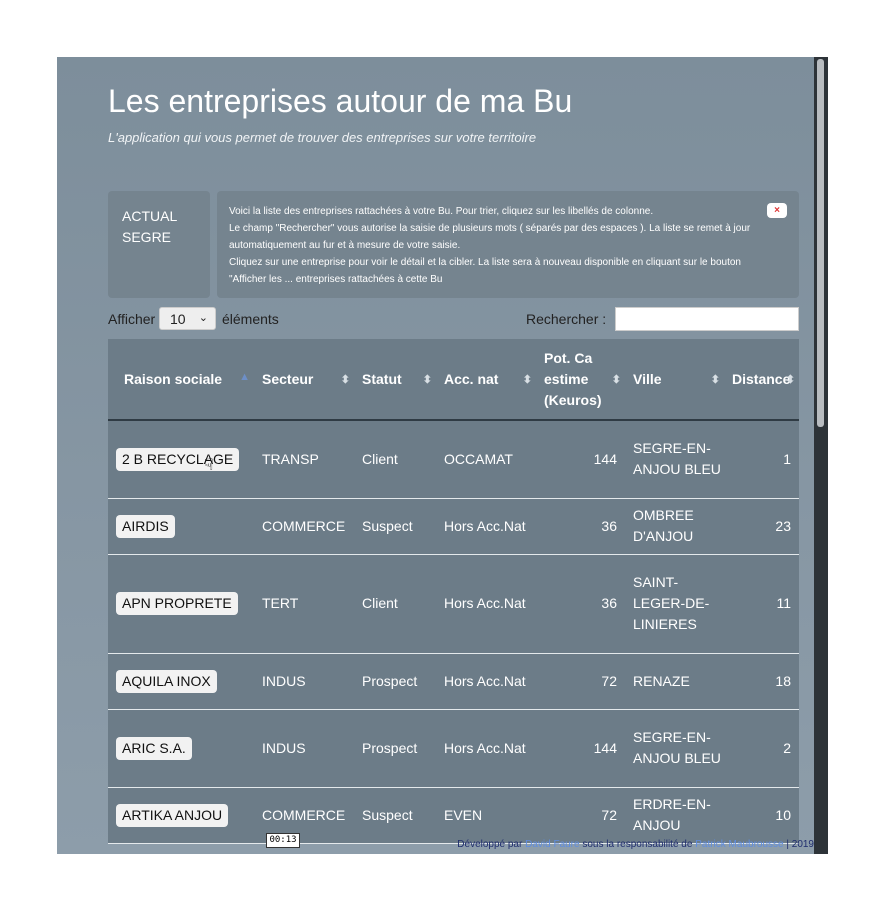  Describe the element at coordinates (761, 380) in the screenshot. I see `col-distance: Distance ⬍` at that location.